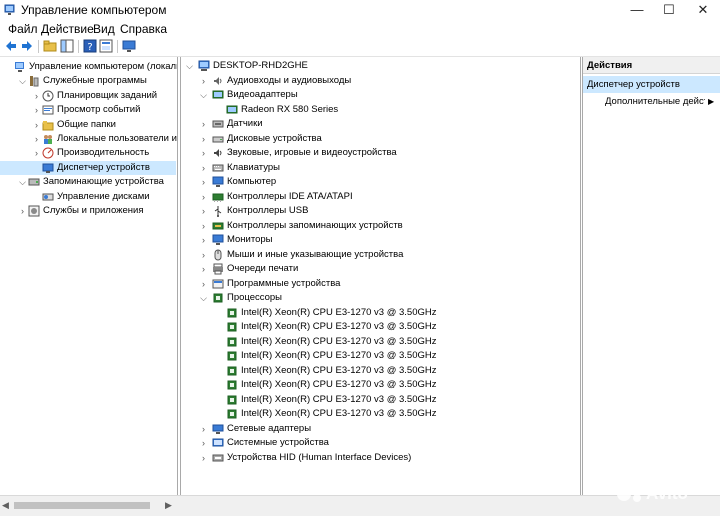 The height and width of the screenshot is (516, 720). Describe the element at coordinates (117, 46) in the screenshot. I see `toolbar-separator` at that location.